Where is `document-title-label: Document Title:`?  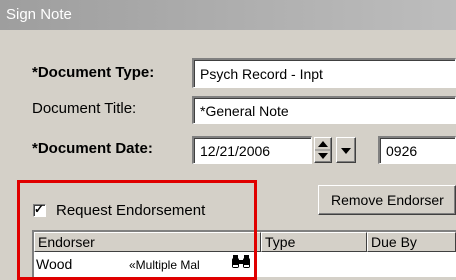 document-title-label: Document Title: is located at coordinates (84, 108).